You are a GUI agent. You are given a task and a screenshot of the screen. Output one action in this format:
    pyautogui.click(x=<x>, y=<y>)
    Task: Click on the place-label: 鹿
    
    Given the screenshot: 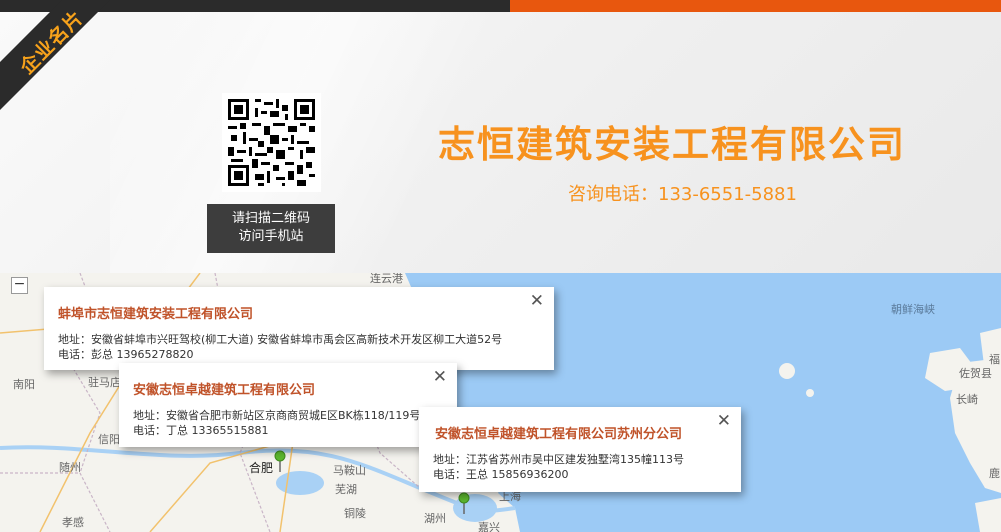 What is the action you would take?
    pyautogui.click(x=994, y=473)
    